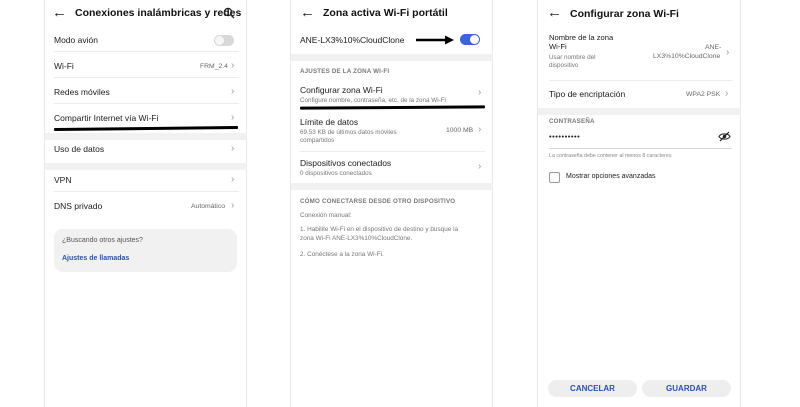 The width and height of the screenshot is (800, 407). I want to click on wifi-hotspot-row: Compartir Internet vía Wi-Fi ›, so click(146, 118).